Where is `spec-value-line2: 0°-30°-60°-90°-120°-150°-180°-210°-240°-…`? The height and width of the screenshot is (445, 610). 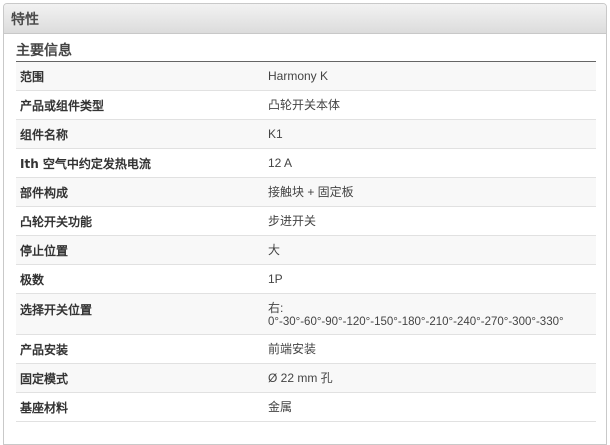 spec-value-line2: 0°-30°-60°-90°-120°-150°-180°-210°-240°-… is located at coordinates (416, 322).